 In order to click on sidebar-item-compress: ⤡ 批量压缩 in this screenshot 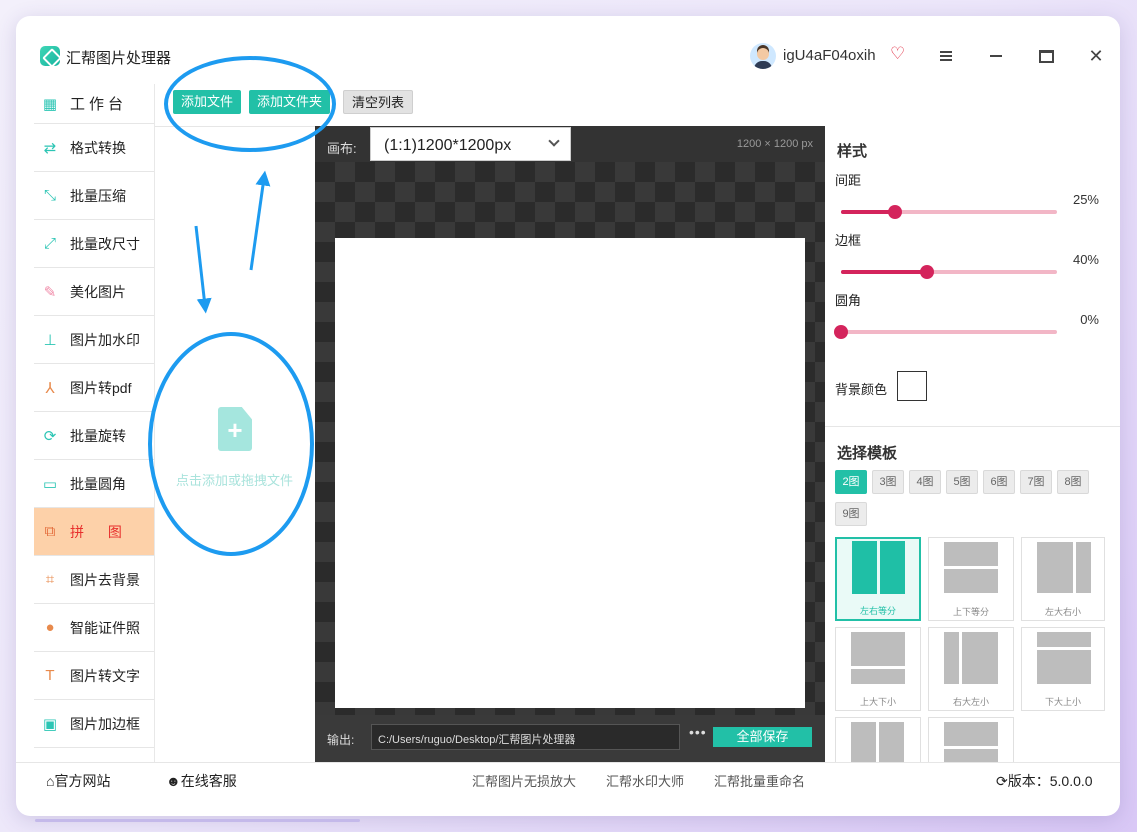, I will do `click(94, 196)`.